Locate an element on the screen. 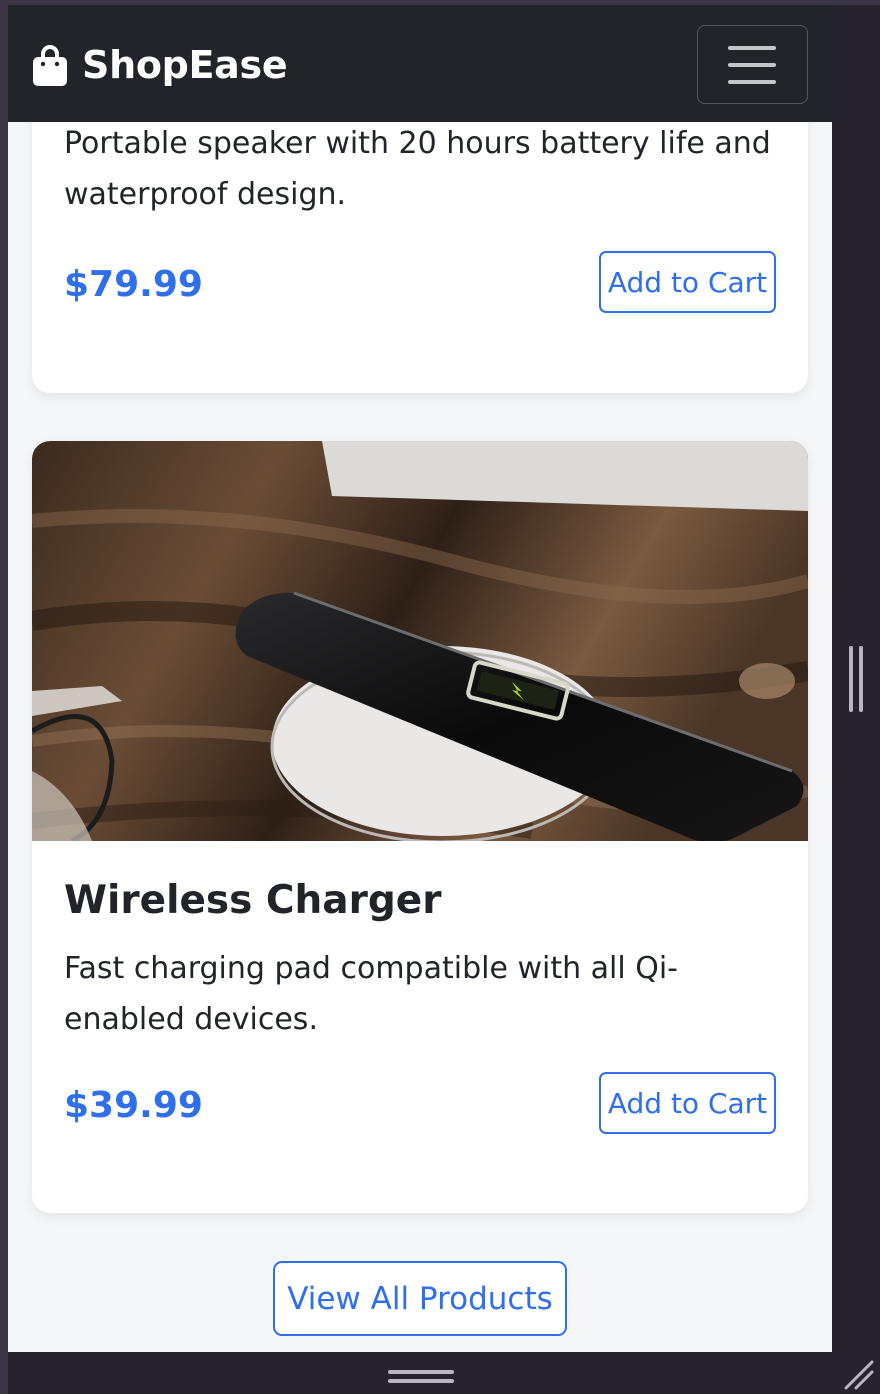  horizontal-resize-handle is located at coordinates (421, 1377).